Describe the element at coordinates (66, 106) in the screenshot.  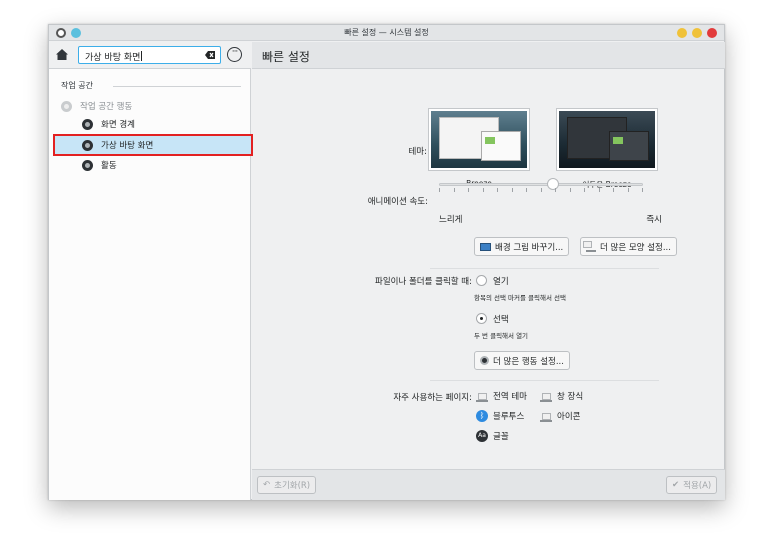
I see `workspace-behavior-icon` at that location.